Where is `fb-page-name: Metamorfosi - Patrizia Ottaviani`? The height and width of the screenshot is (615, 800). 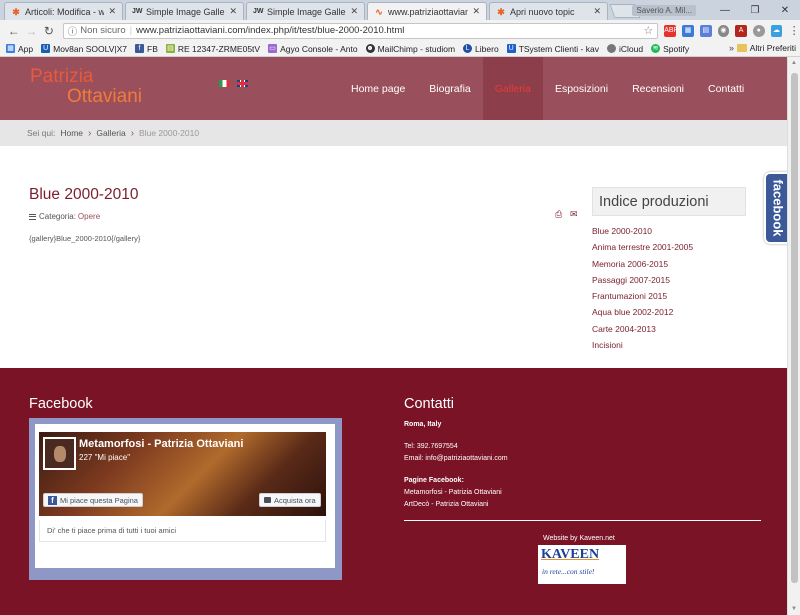 fb-page-name: Metamorfosi - Patrizia Ottaviani is located at coordinates (161, 444).